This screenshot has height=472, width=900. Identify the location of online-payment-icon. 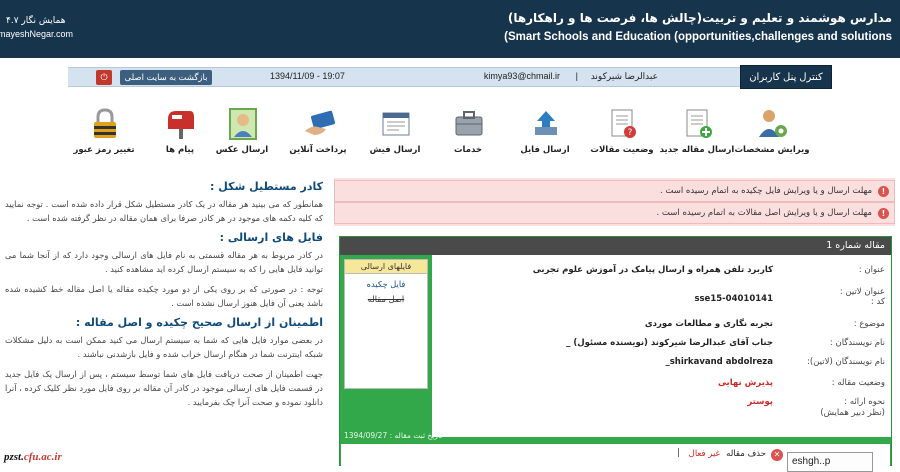
(320, 122).